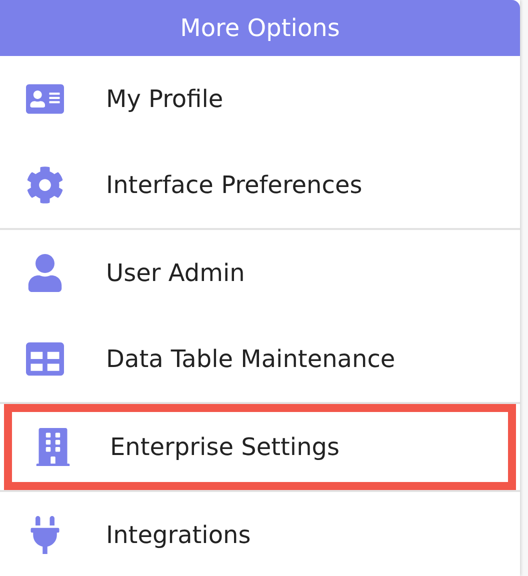  What do you see at coordinates (45, 273) in the screenshot?
I see `user-icon` at bounding box center [45, 273].